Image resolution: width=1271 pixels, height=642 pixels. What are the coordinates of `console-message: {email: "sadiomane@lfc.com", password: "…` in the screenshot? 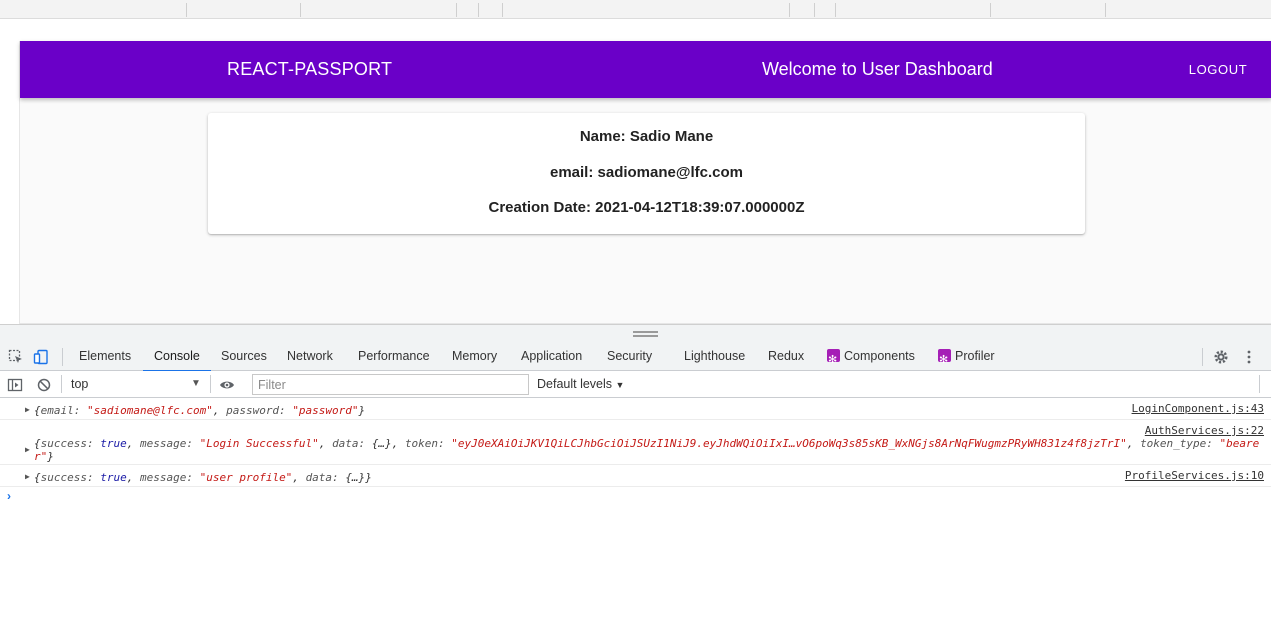 It's located at (647, 410).